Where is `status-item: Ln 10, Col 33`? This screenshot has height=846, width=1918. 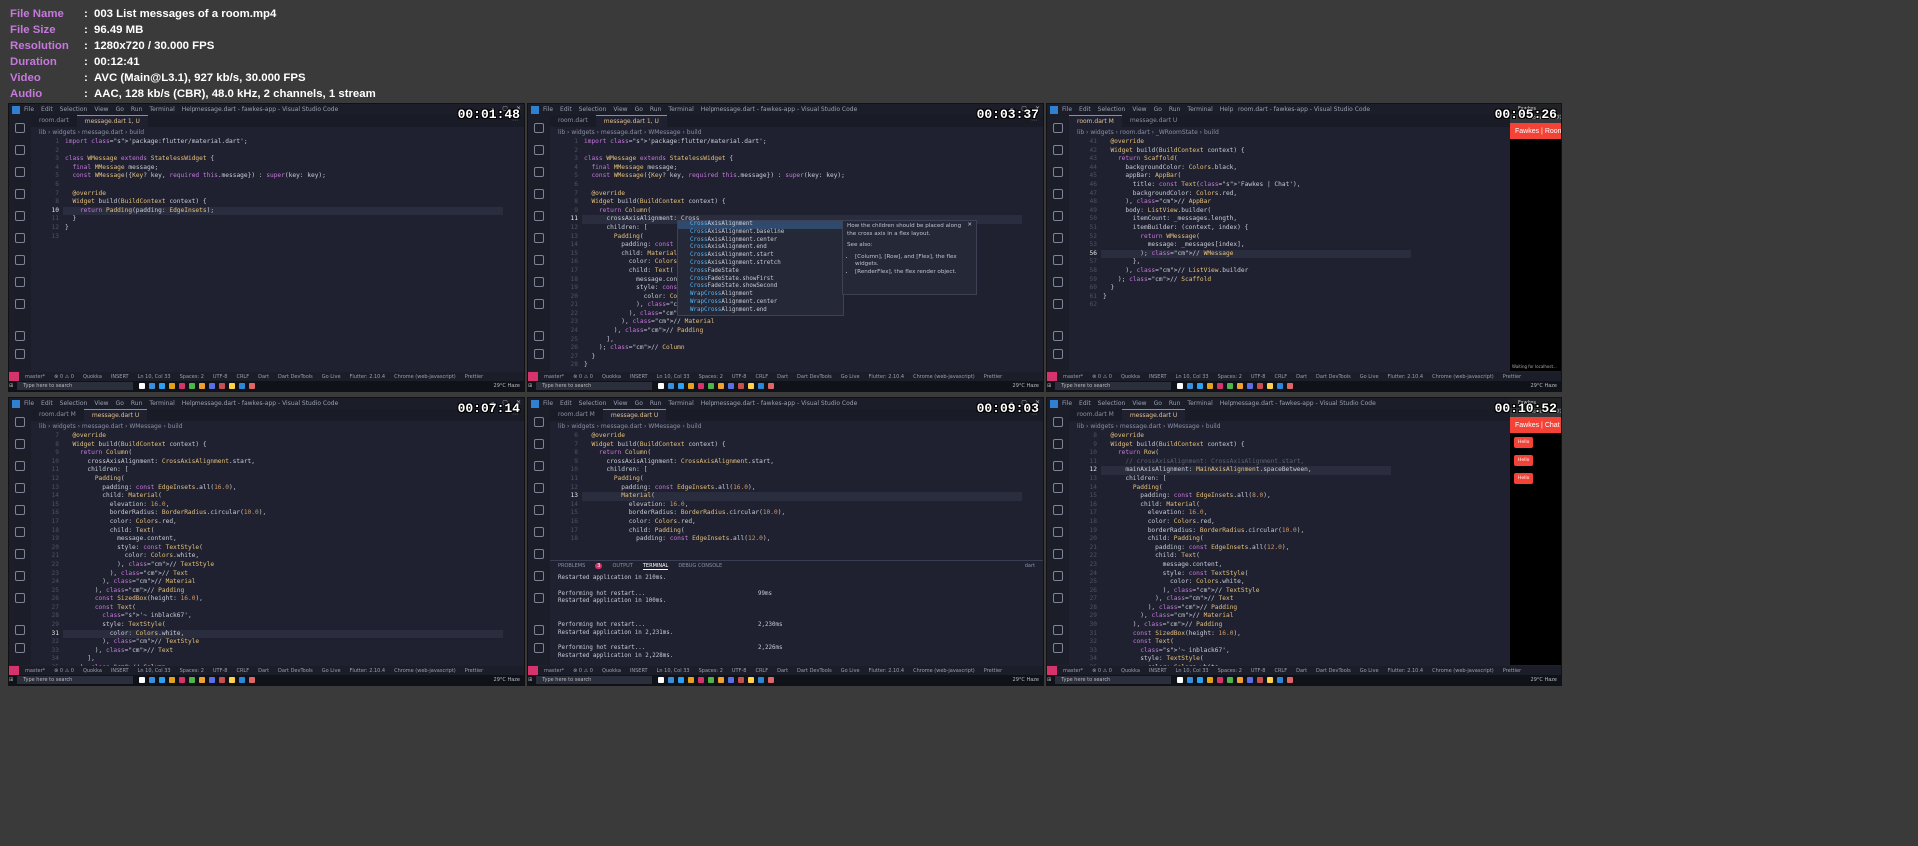
status-item: Ln 10, Col 33 is located at coordinates (673, 671).